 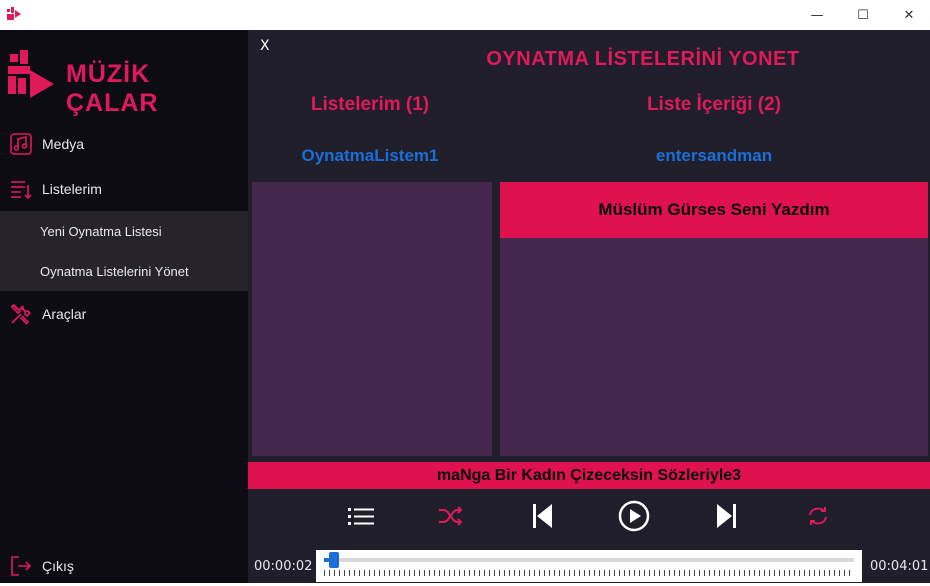 What do you see at coordinates (370, 155) in the screenshot?
I see `selected-playlist-label: OynatmaListem1` at bounding box center [370, 155].